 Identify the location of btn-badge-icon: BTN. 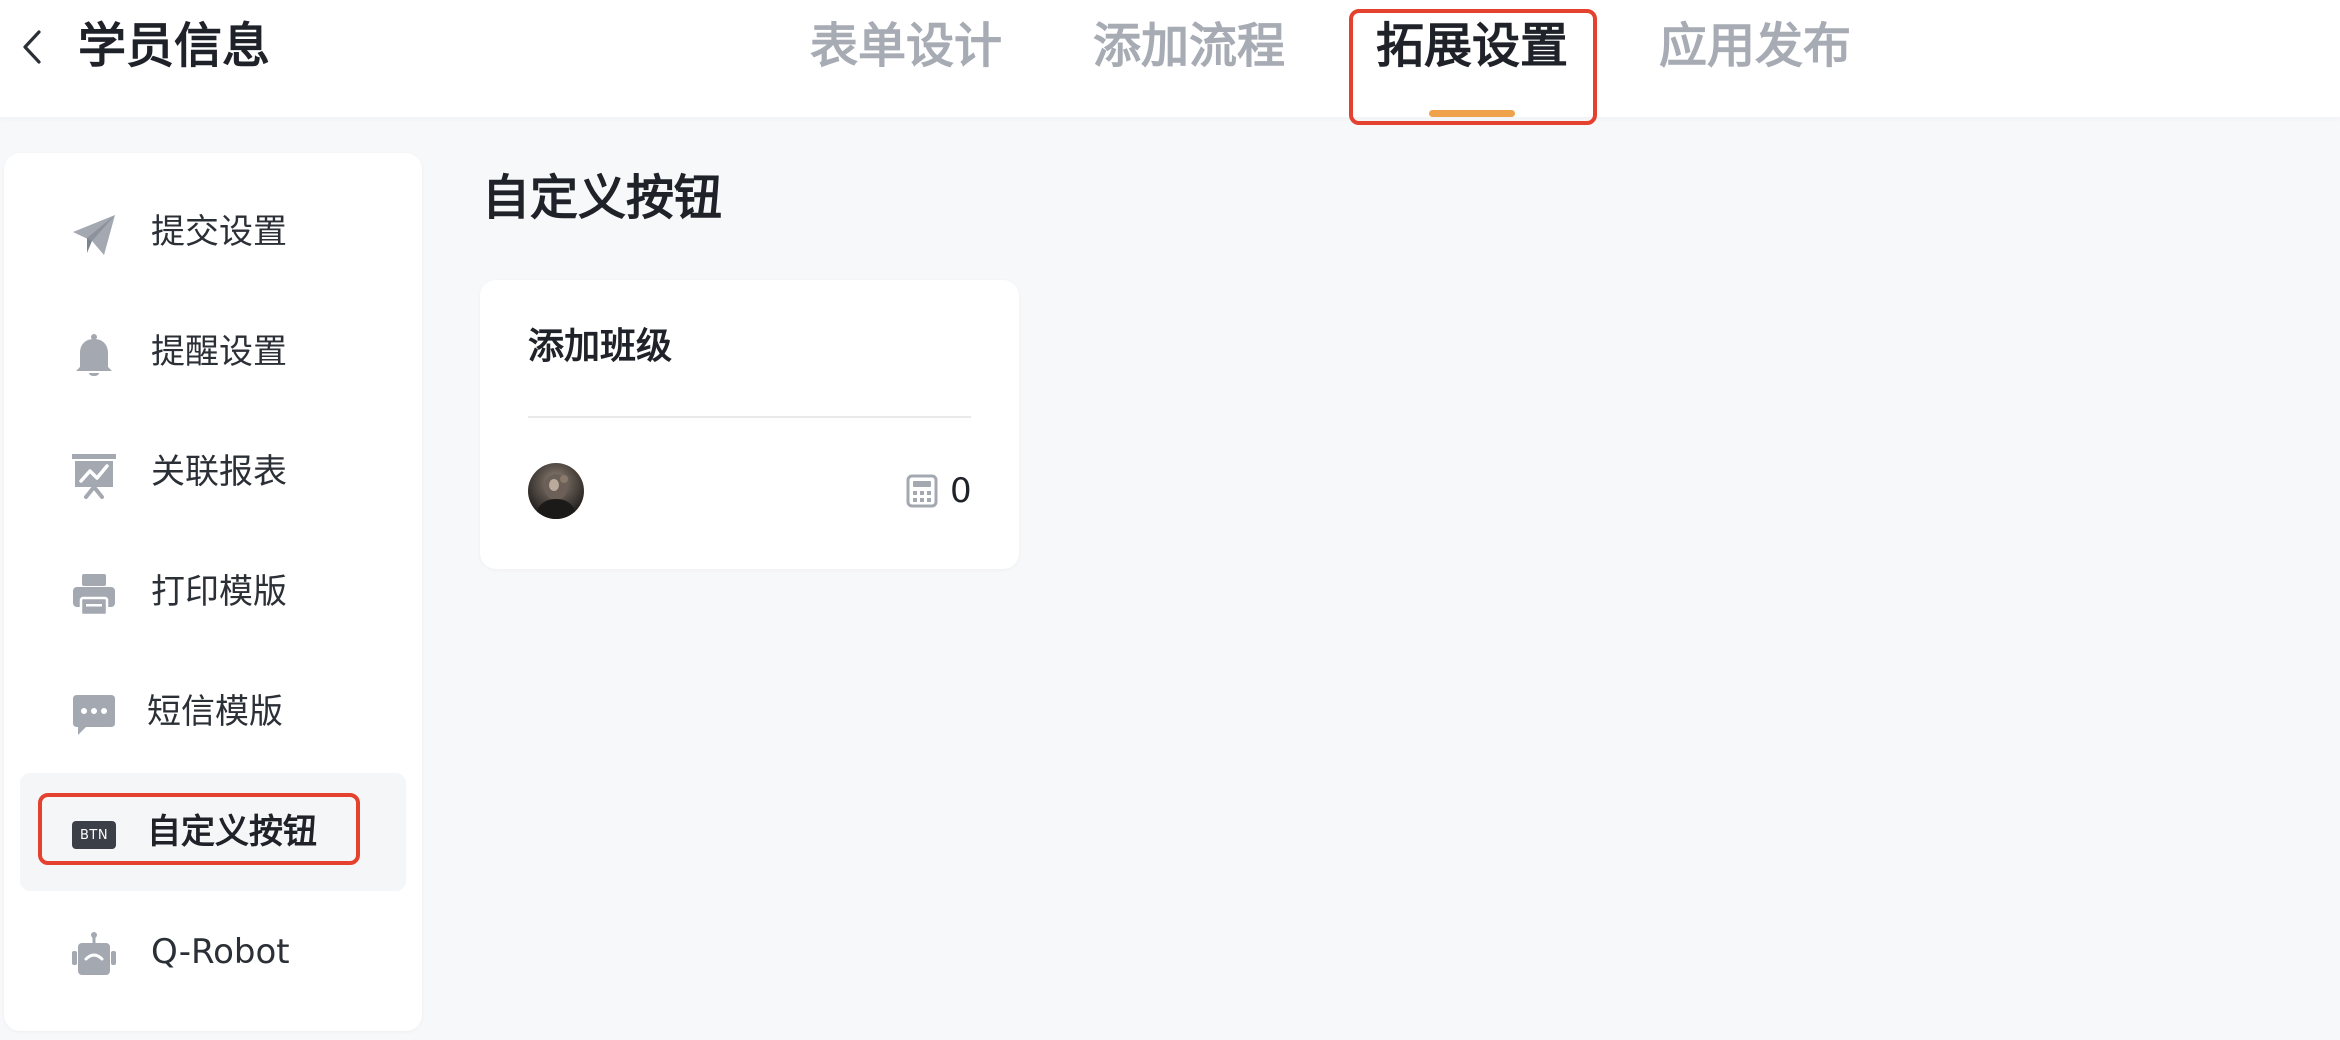
(94, 835).